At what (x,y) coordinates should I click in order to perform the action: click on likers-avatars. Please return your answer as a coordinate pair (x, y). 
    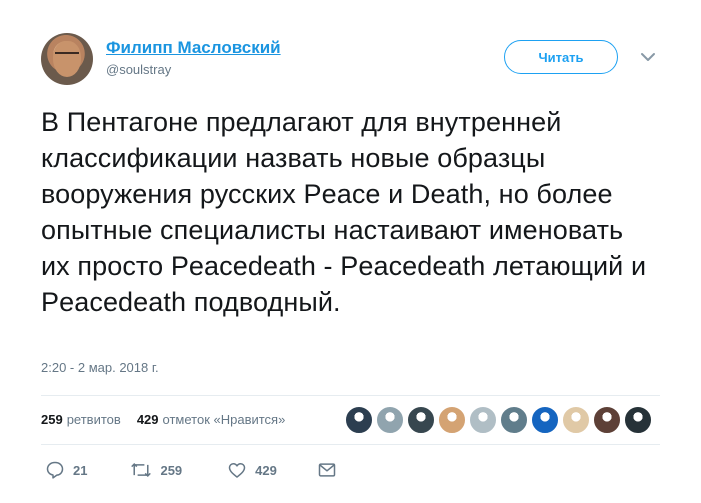
    Looking at the image, I should click on (498, 420).